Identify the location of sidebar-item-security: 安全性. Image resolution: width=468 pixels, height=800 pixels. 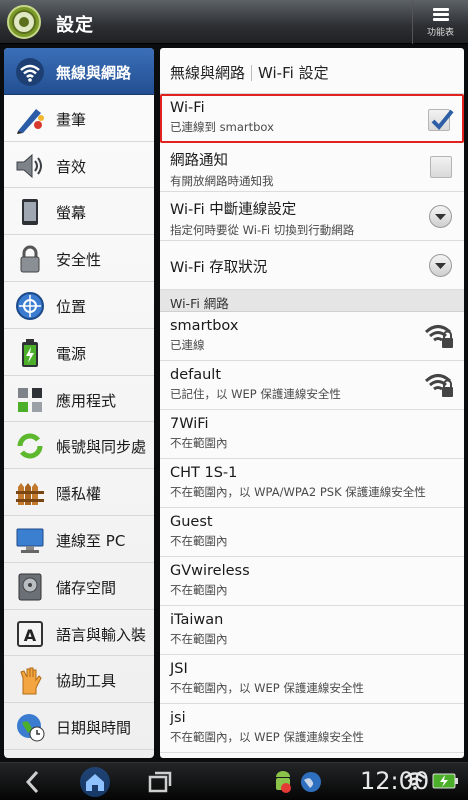
(79, 258).